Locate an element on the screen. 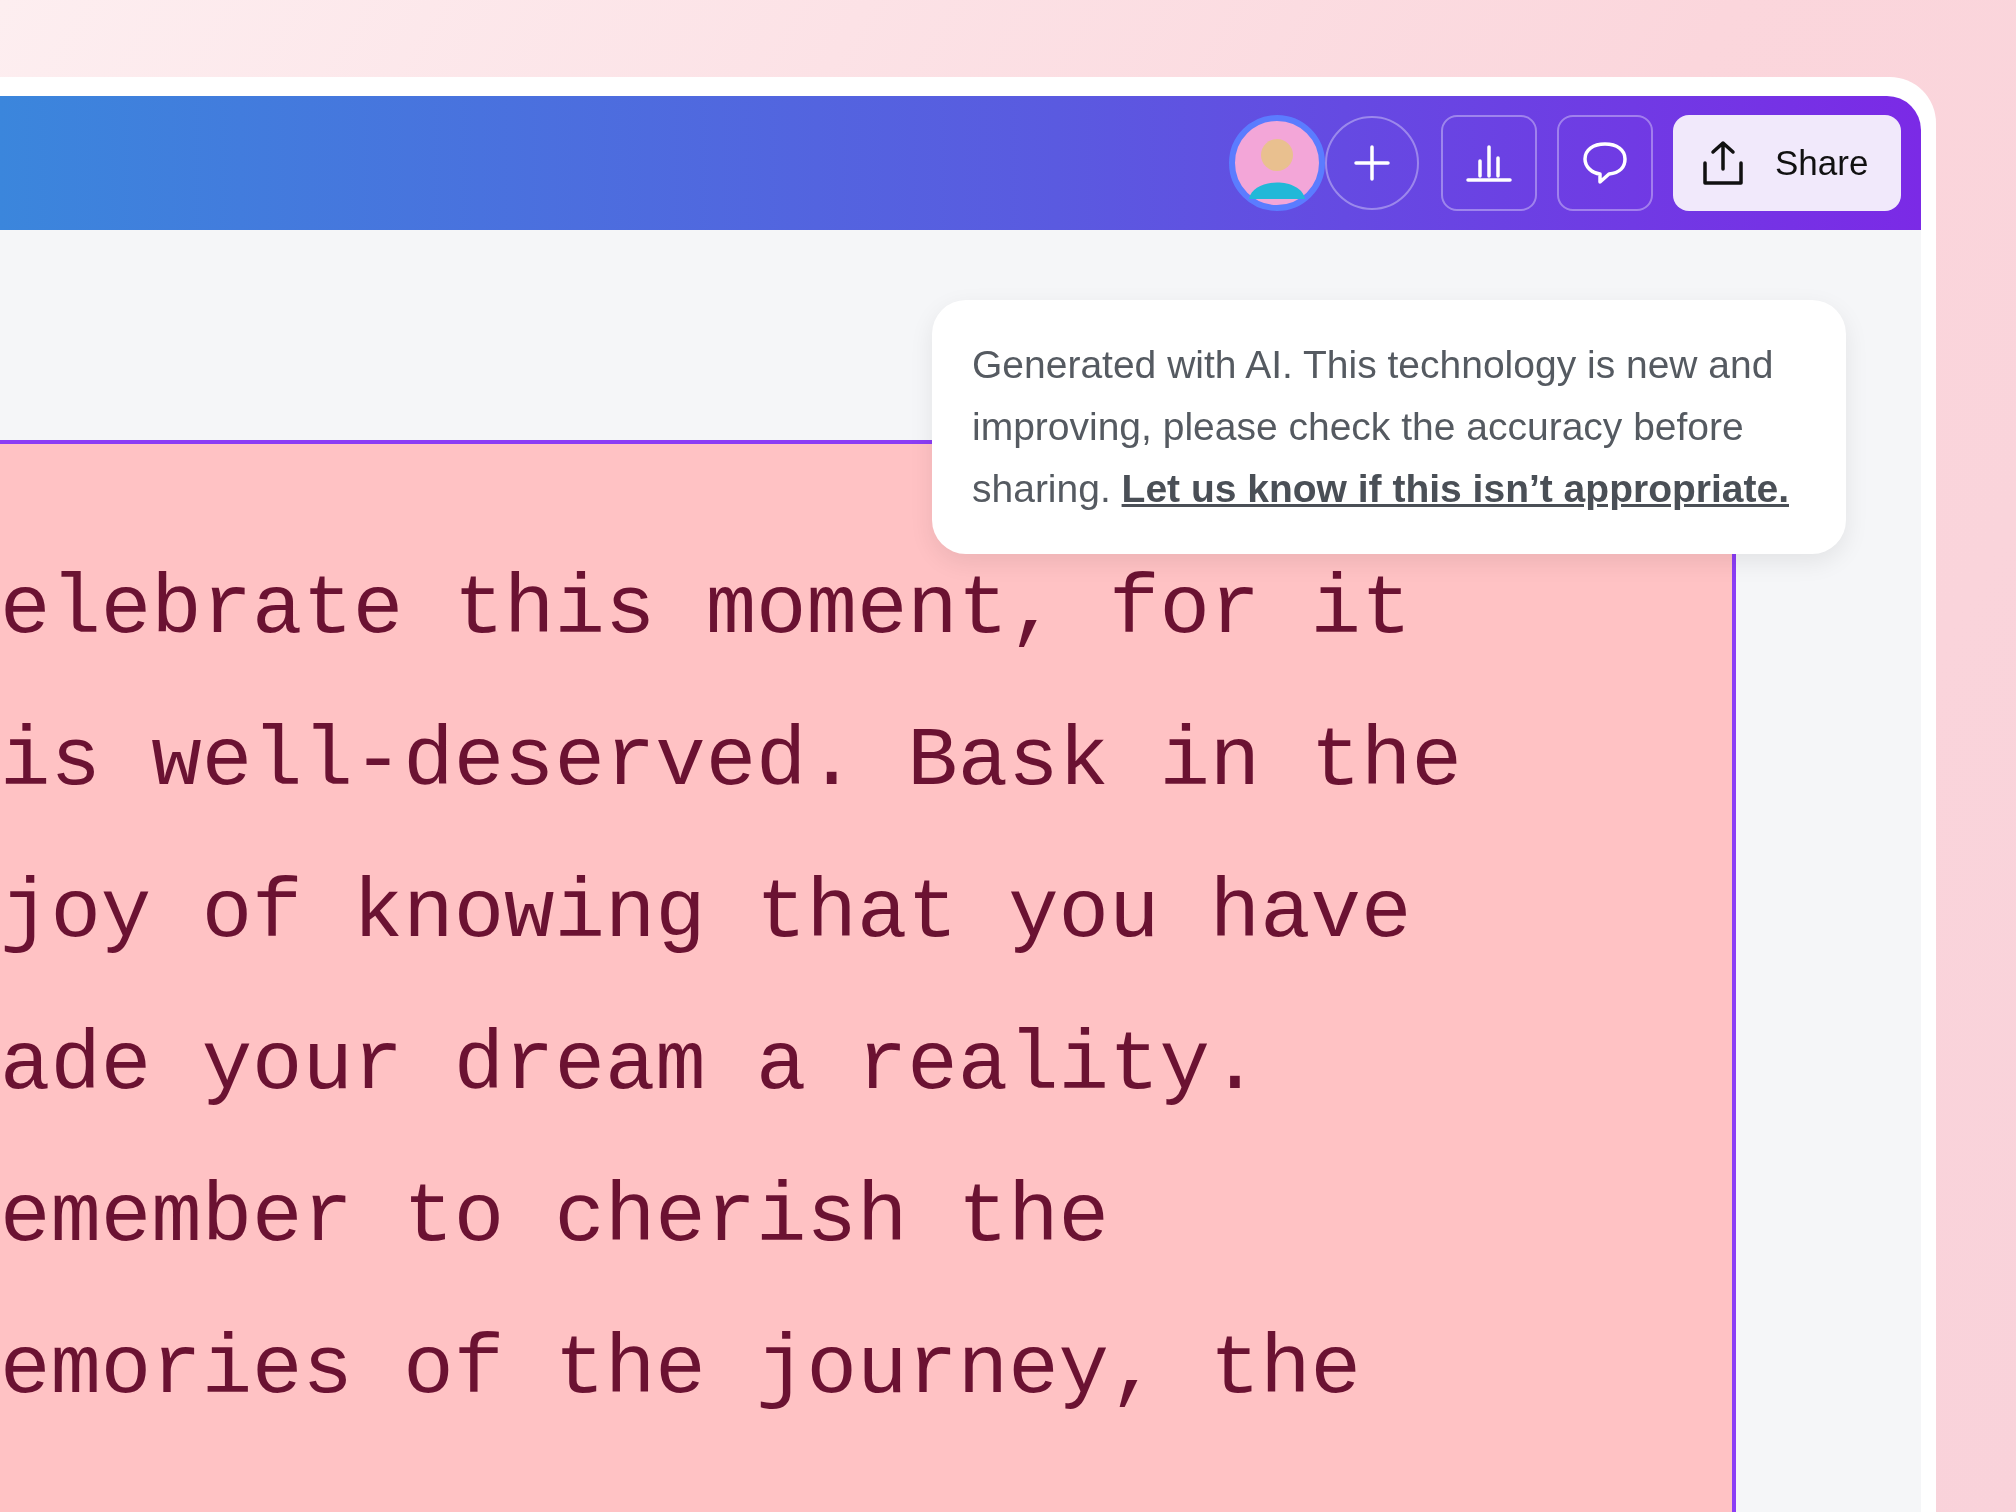 The image size is (2016, 1512). plus-icon is located at coordinates (1372, 163).